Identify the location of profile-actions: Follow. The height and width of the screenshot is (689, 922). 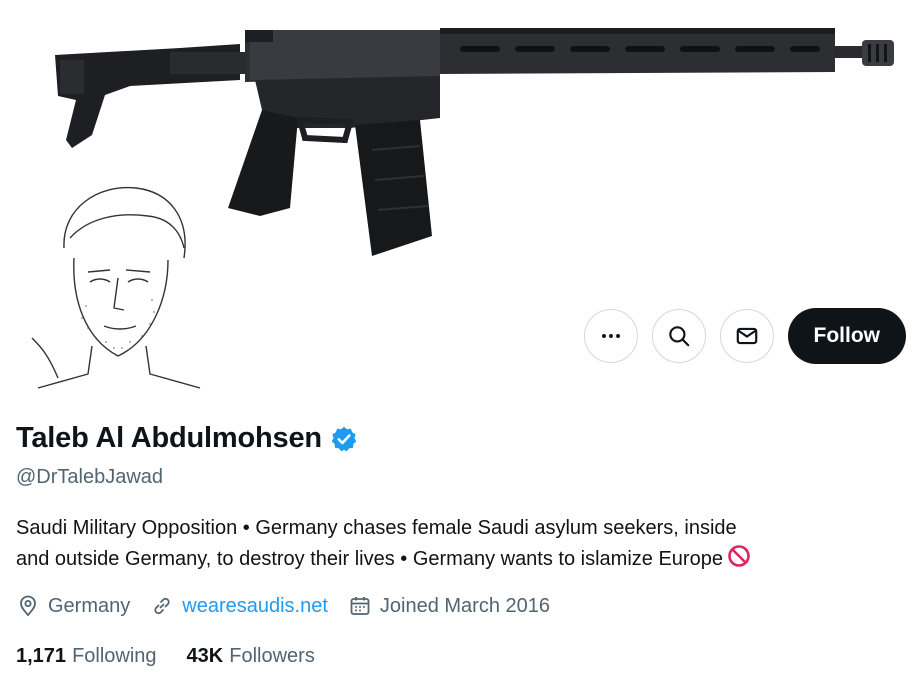
(744, 336).